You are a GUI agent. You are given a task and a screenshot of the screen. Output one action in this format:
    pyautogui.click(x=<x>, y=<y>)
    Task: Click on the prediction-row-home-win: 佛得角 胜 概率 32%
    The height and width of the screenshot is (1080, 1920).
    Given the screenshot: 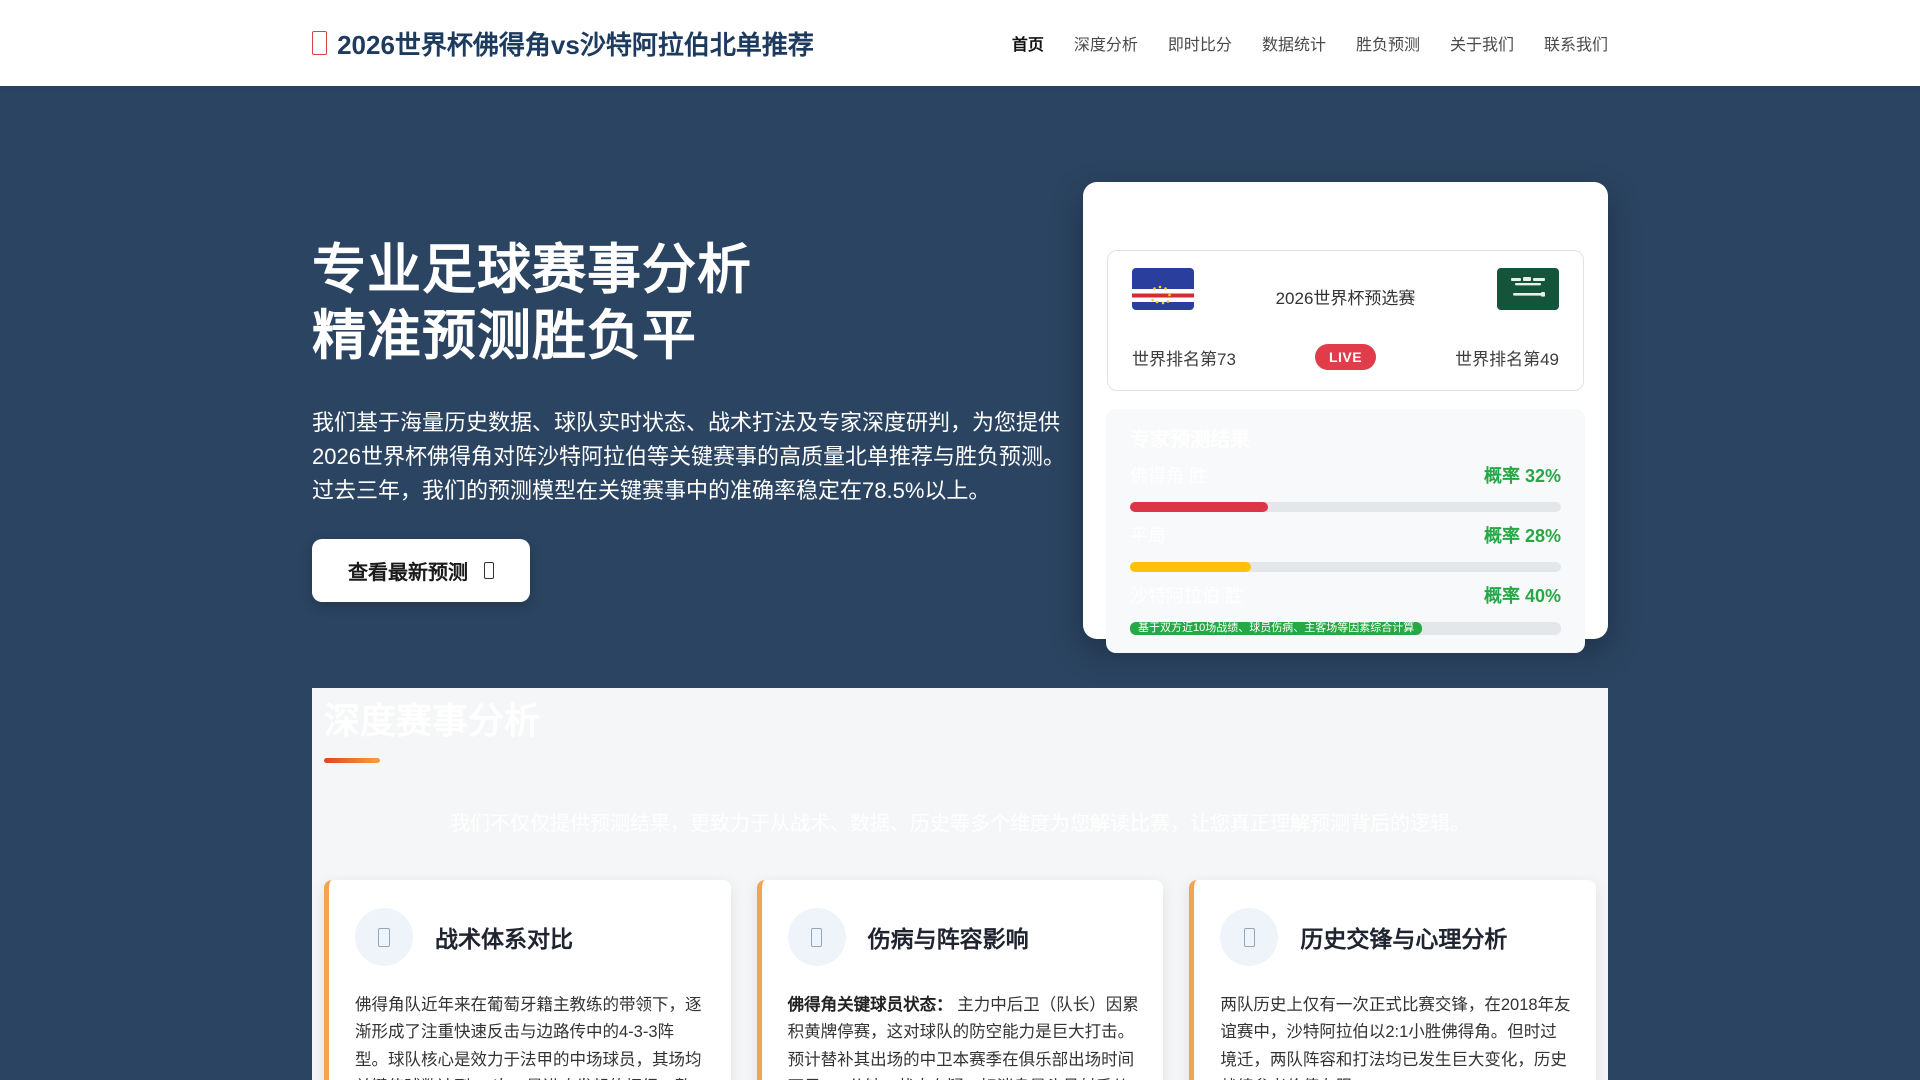 What is the action you would take?
    pyautogui.click(x=1345, y=487)
    